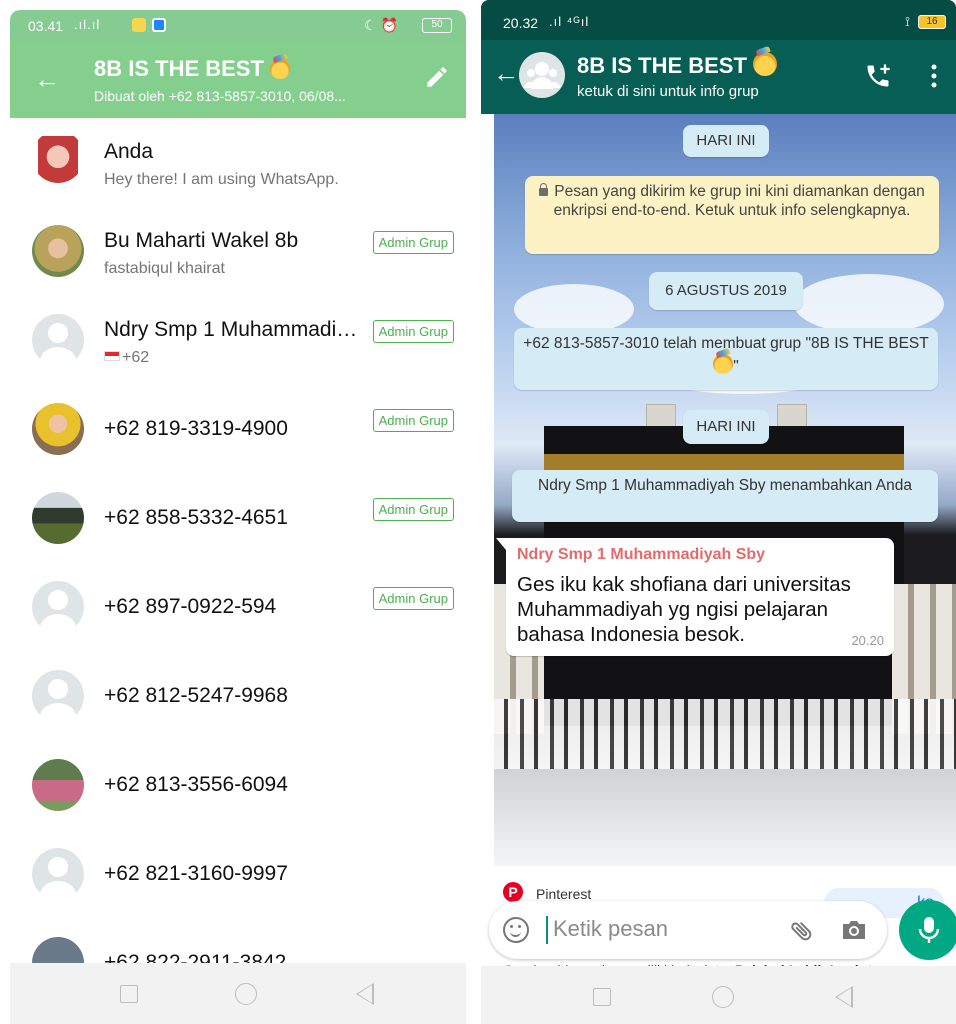 The width and height of the screenshot is (956, 1024). I want to click on wallpaper-floor, so click(725, 817).